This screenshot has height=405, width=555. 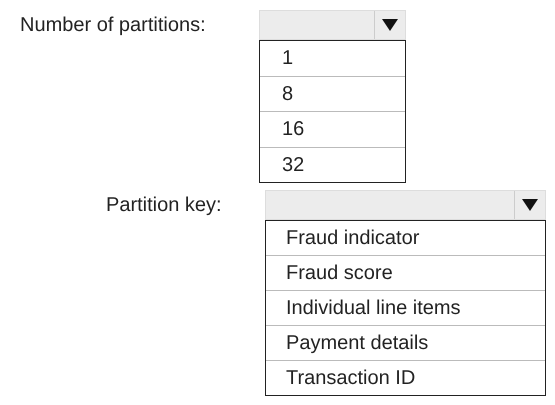 I want to click on field-label: Partition key:, so click(x=164, y=205).